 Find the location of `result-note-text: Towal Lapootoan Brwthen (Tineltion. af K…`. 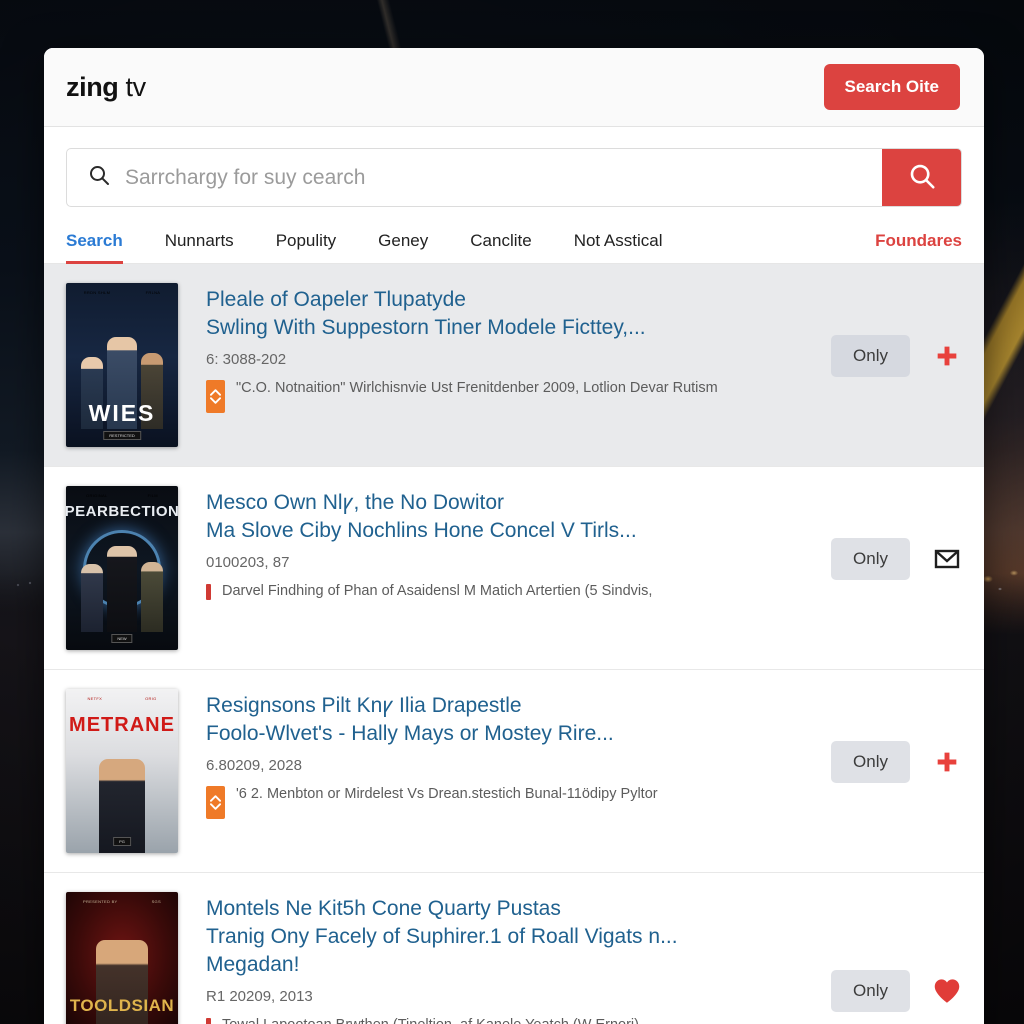

result-note-text: Towal Lapootoan Brwthen (Tineltion. af K… is located at coordinates (430, 1020).